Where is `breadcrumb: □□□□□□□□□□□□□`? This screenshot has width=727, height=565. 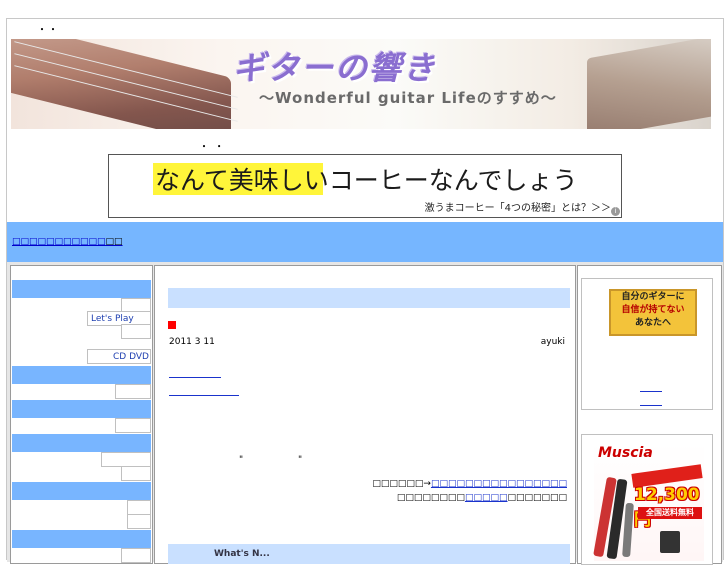
breadcrumb: □□□□□□□□□□□□□ is located at coordinates (67, 242).